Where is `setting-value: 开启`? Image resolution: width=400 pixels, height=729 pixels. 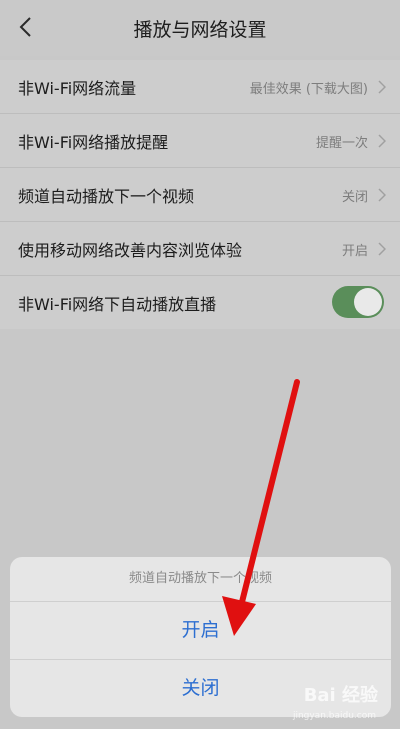
setting-value: 开启 is located at coordinates (354, 251).